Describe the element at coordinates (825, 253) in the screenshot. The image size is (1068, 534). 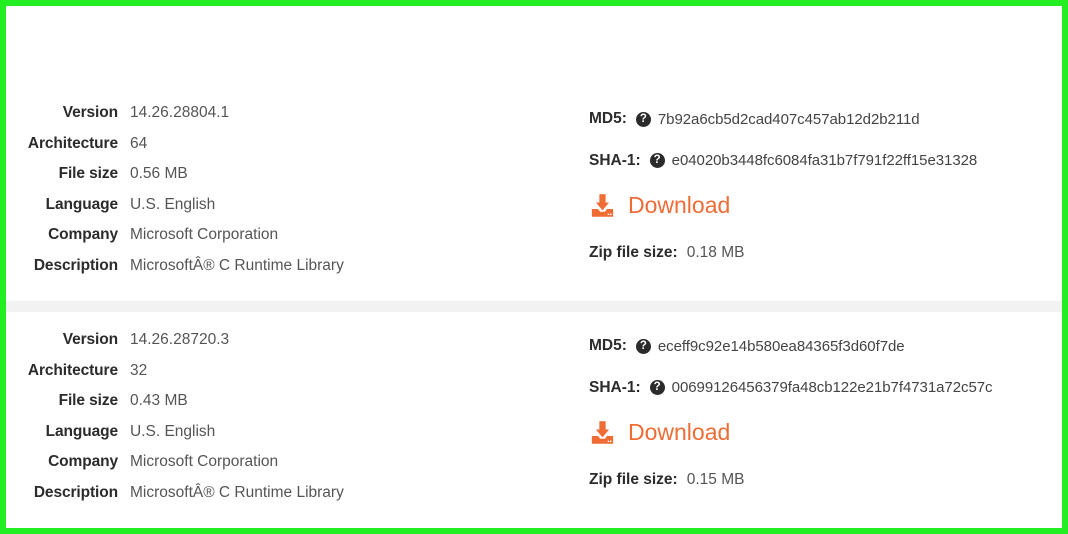
I see `zip-file-size-row: Zip file size: 0.18 MB` at that location.